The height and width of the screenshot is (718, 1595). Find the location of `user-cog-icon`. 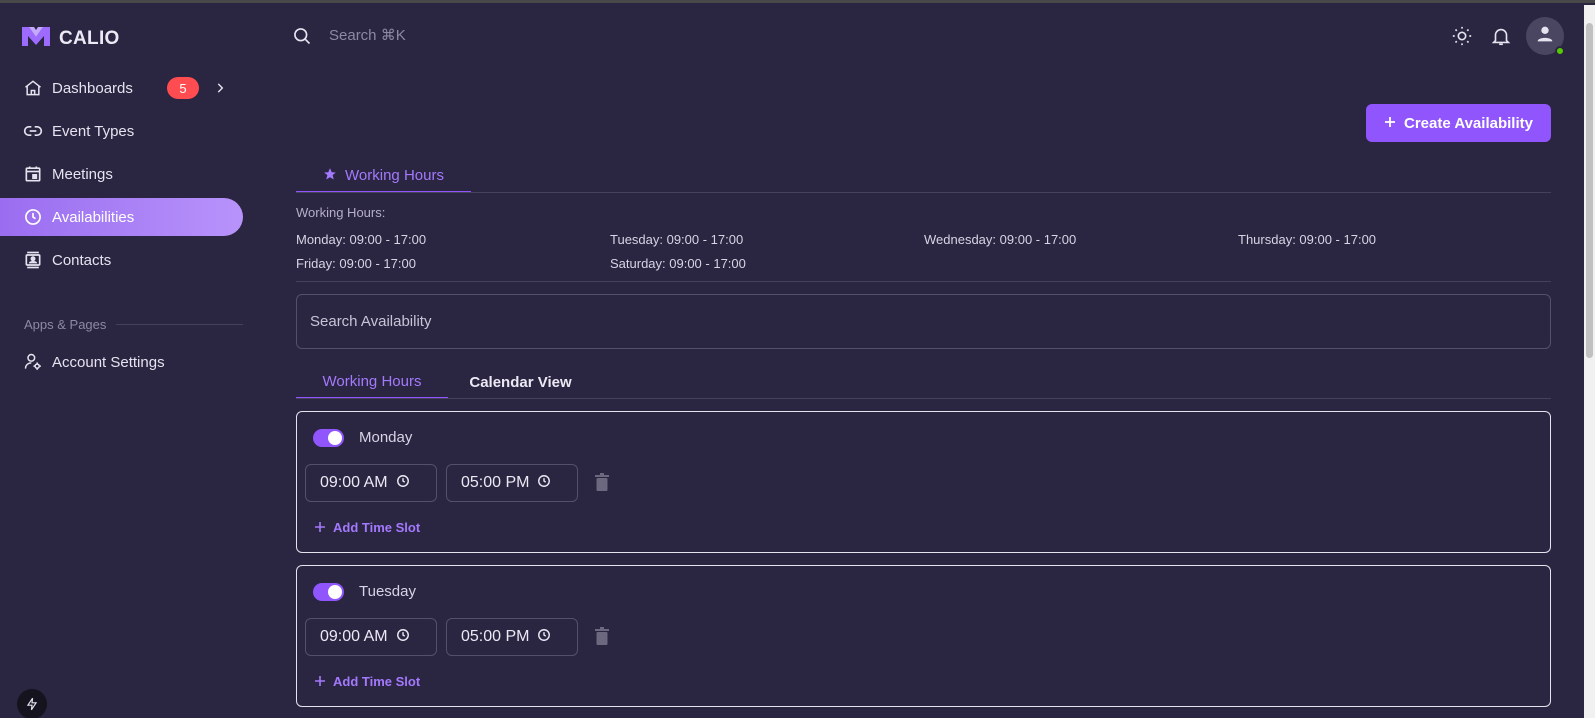

user-cog-icon is located at coordinates (33, 362).